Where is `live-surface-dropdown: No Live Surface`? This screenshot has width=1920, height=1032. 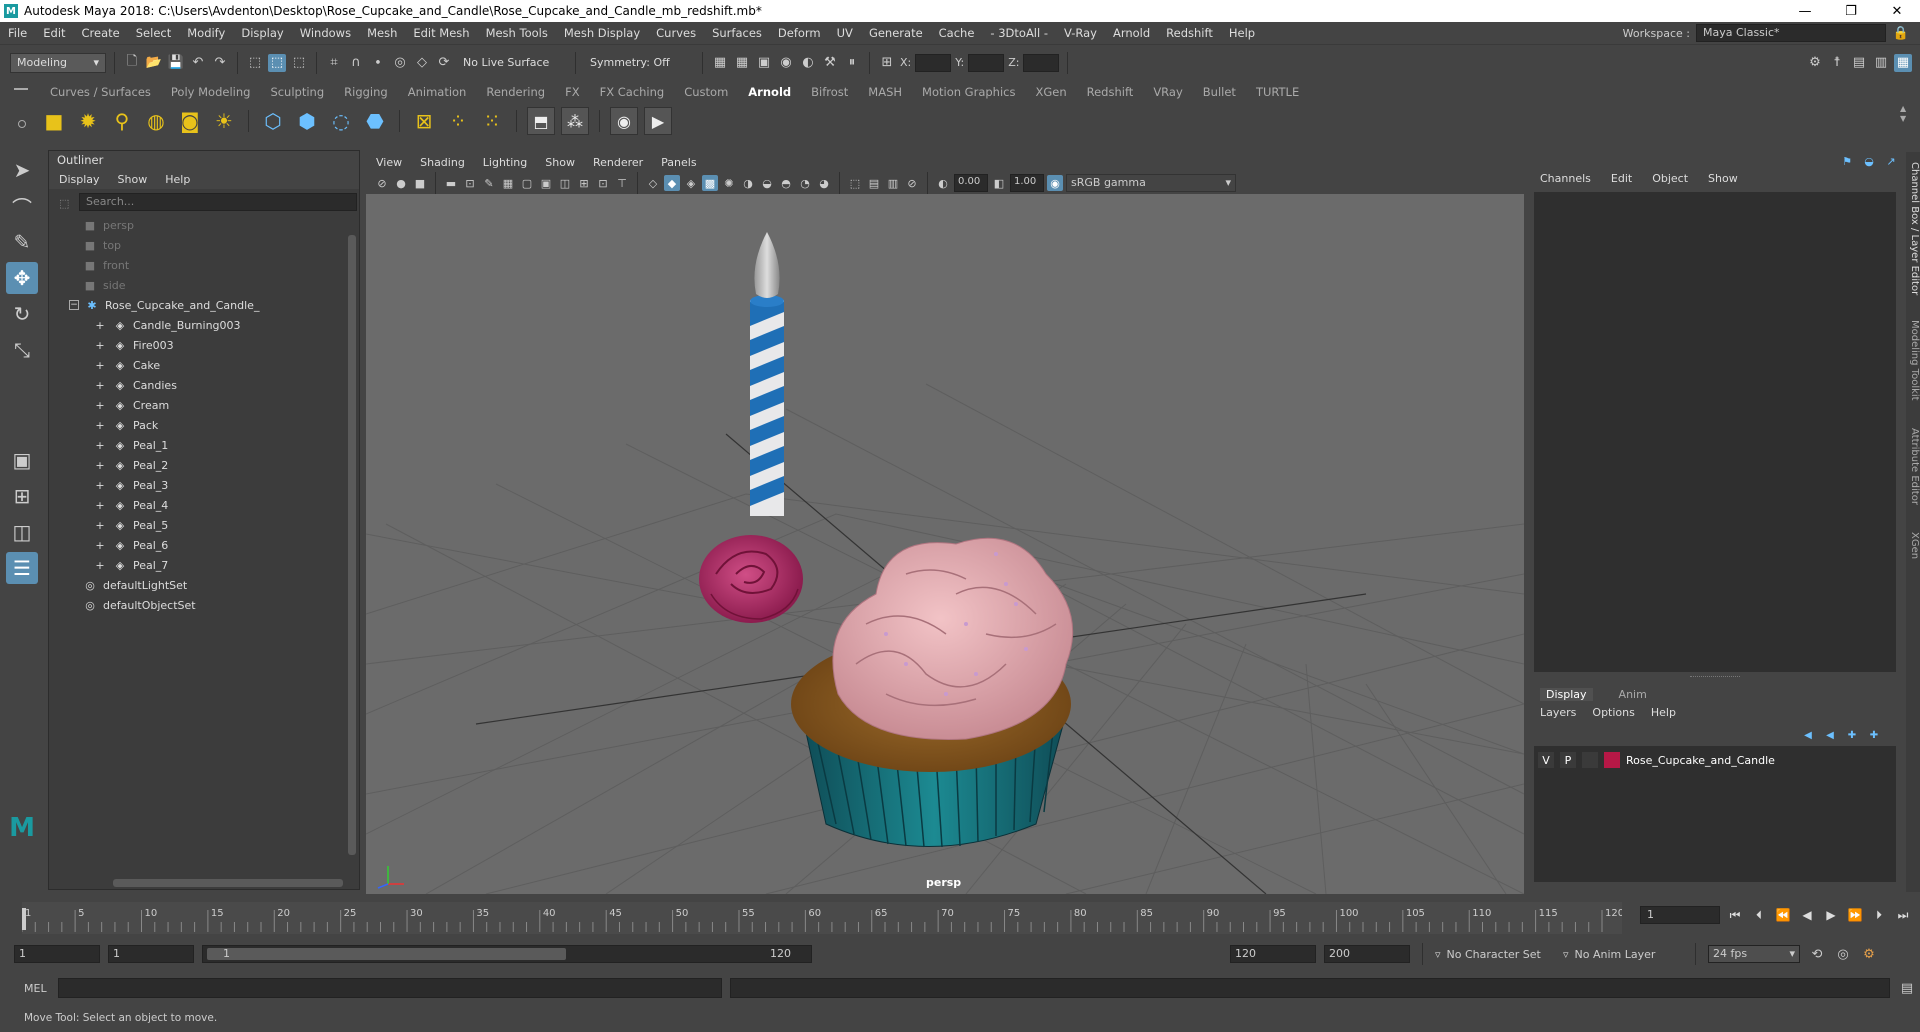
live-surface-dropdown: No Live Surface is located at coordinates (512, 62).